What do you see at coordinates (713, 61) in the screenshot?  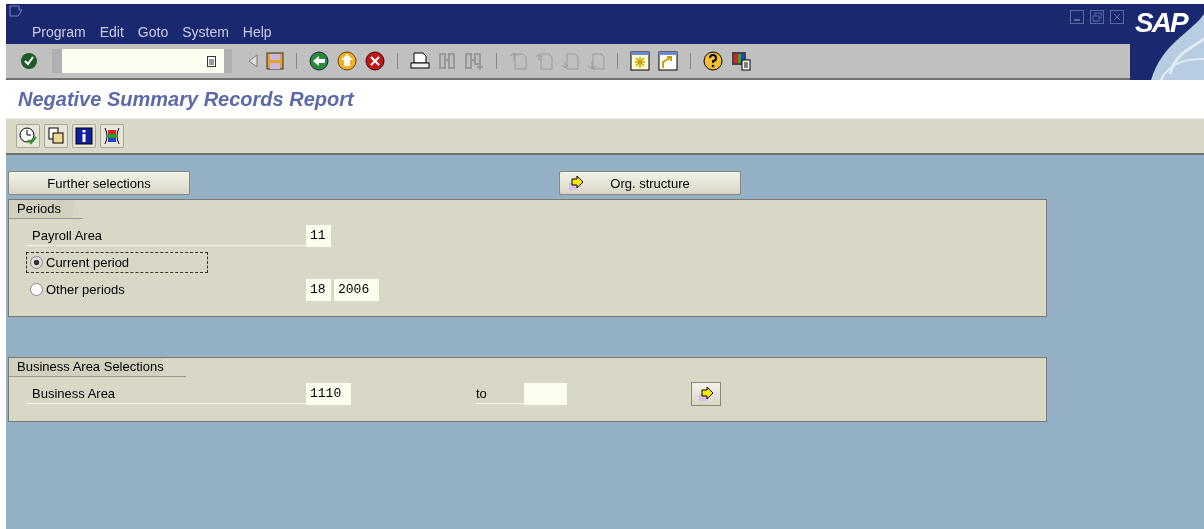 I see `help-icon` at bounding box center [713, 61].